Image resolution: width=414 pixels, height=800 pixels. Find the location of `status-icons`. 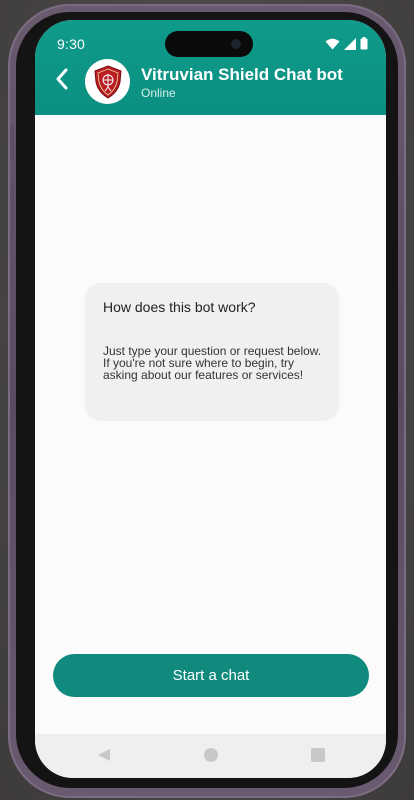

status-icons is located at coordinates (346, 43).